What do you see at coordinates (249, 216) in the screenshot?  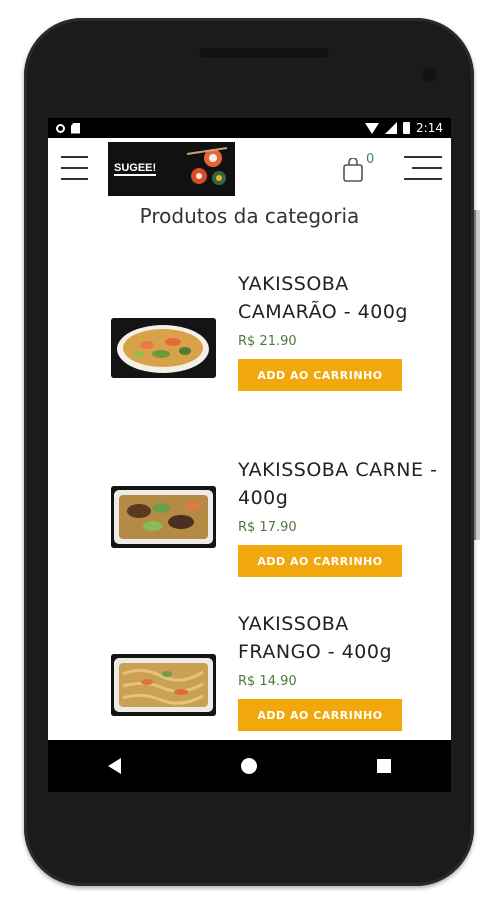 I see `page-title: Produtos da categoria` at bounding box center [249, 216].